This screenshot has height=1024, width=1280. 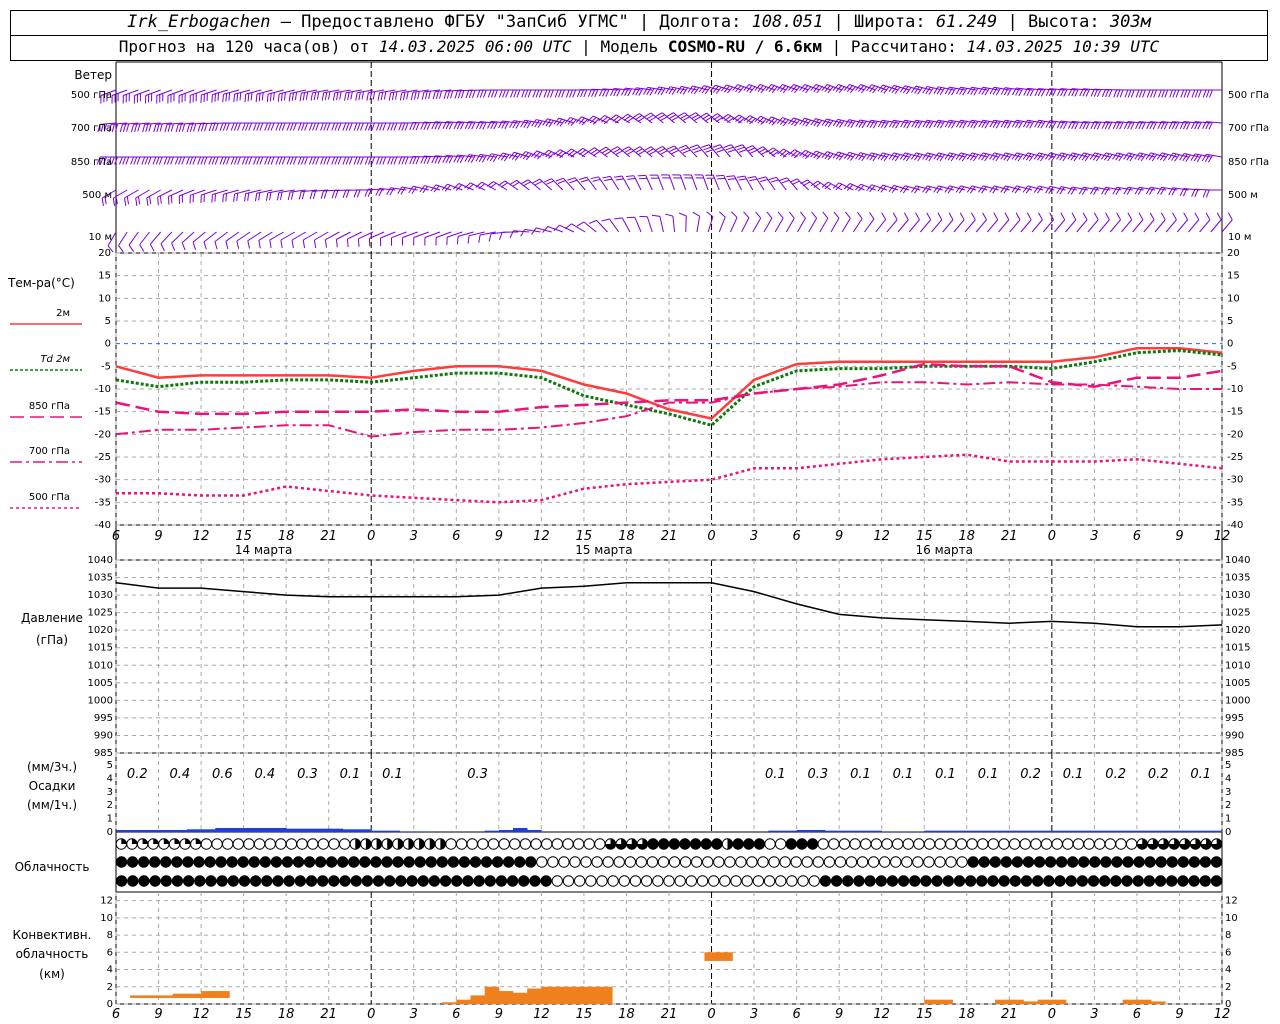 What do you see at coordinates (100, 665) in the screenshot?
I see `pressure-tick-label-left: 1010` at bounding box center [100, 665].